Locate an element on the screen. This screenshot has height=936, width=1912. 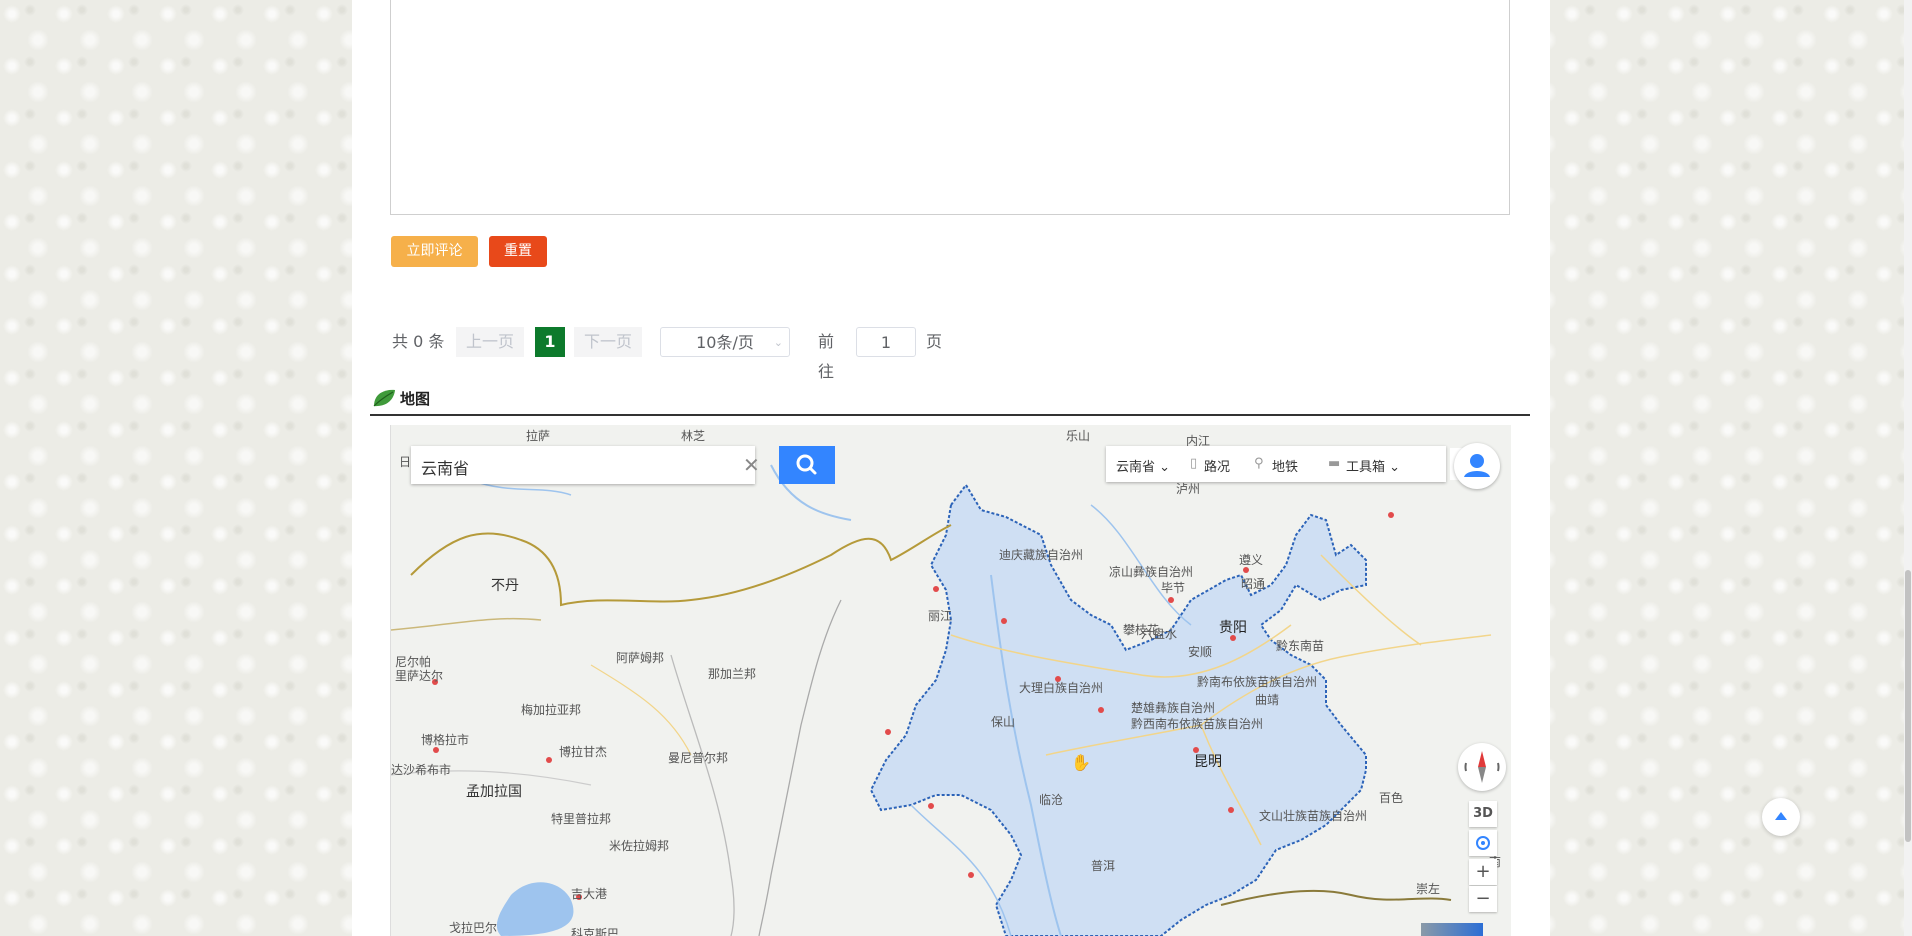
region-select: 云南省 ⌄ is located at coordinates (1143, 465).